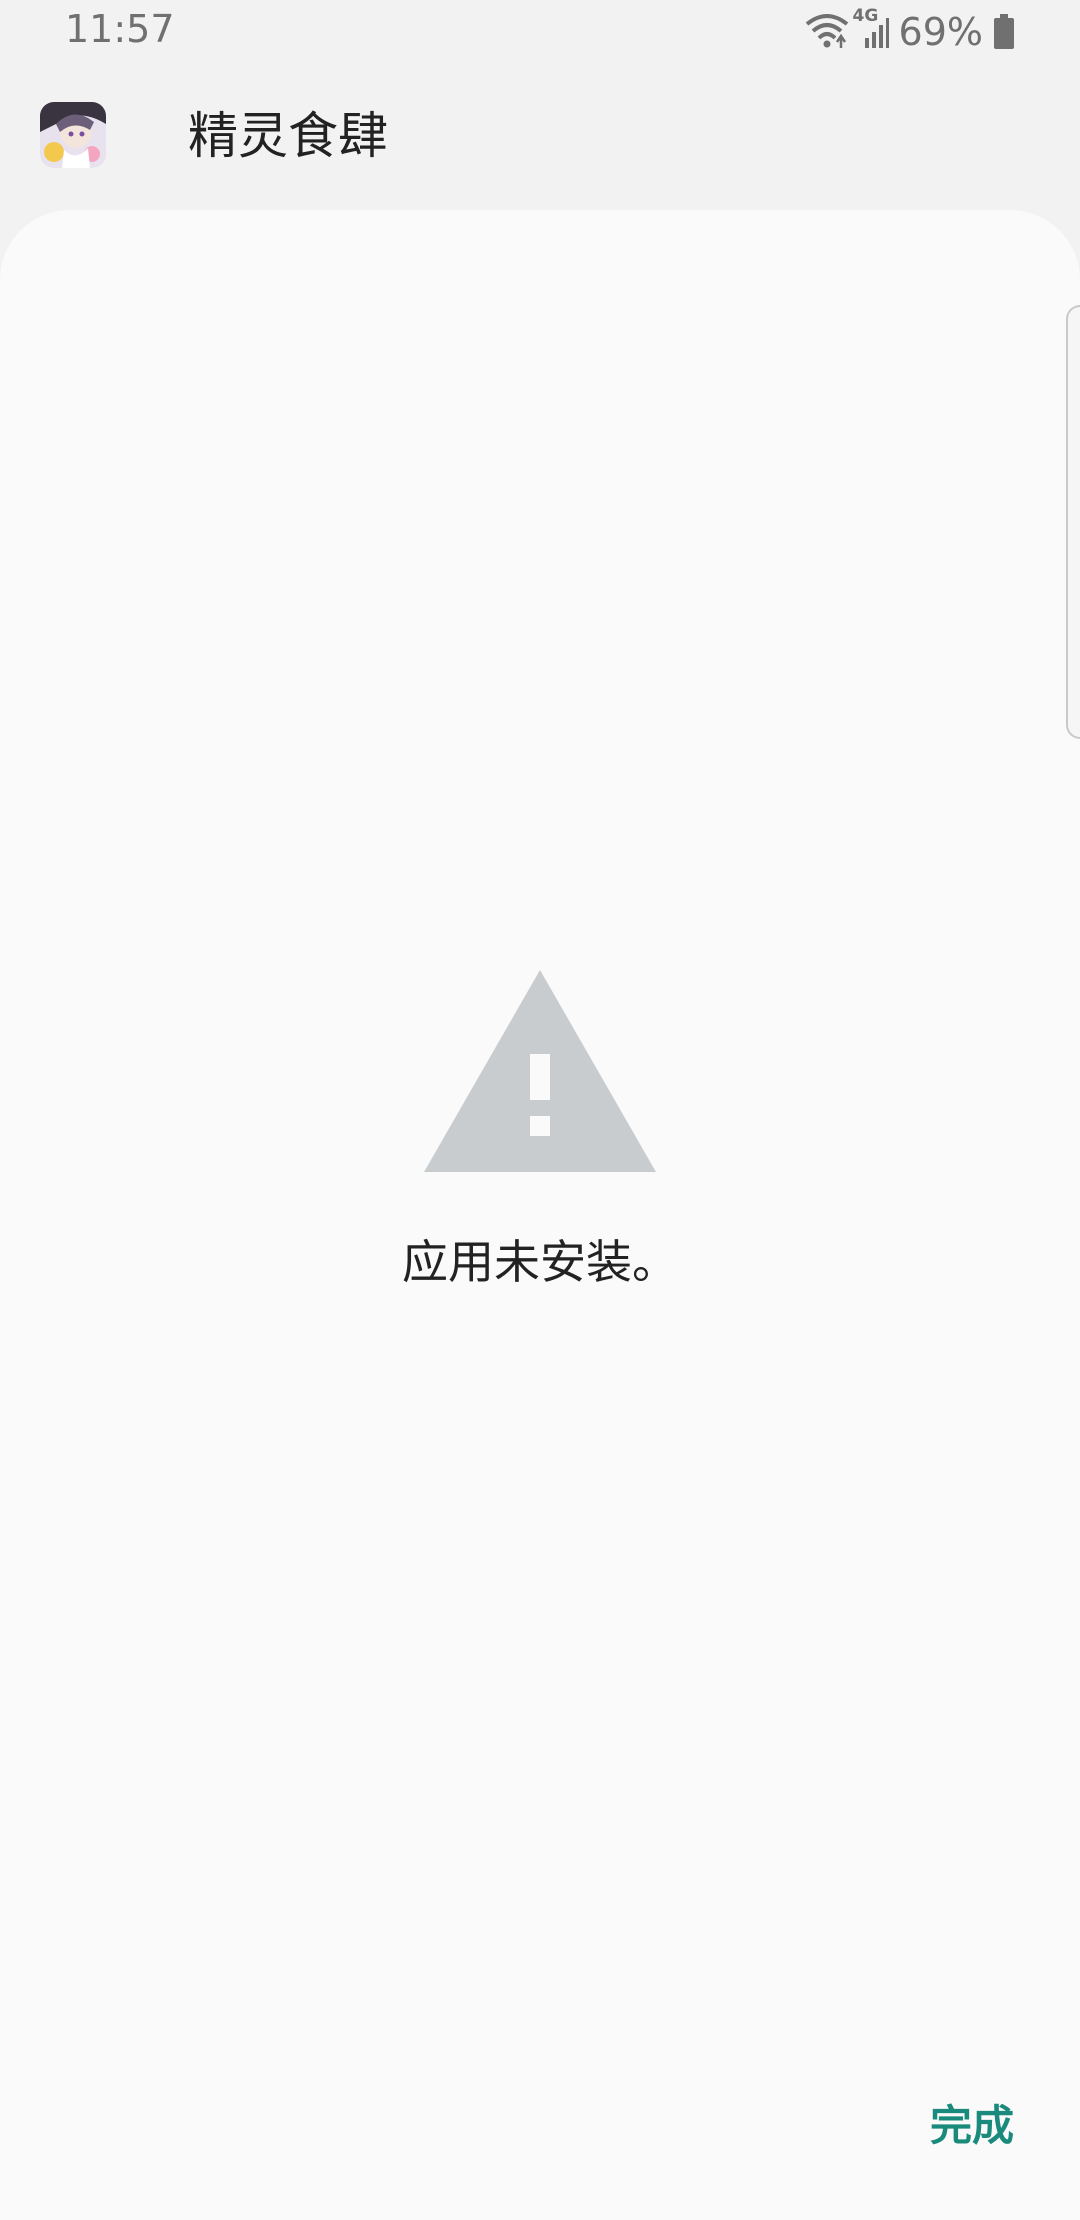 The width and height of the screenshot is (1080, 2220). Describe the element at coordinates (871, 30) in the screenshot. I see `signal-icon: 4G` at that location.